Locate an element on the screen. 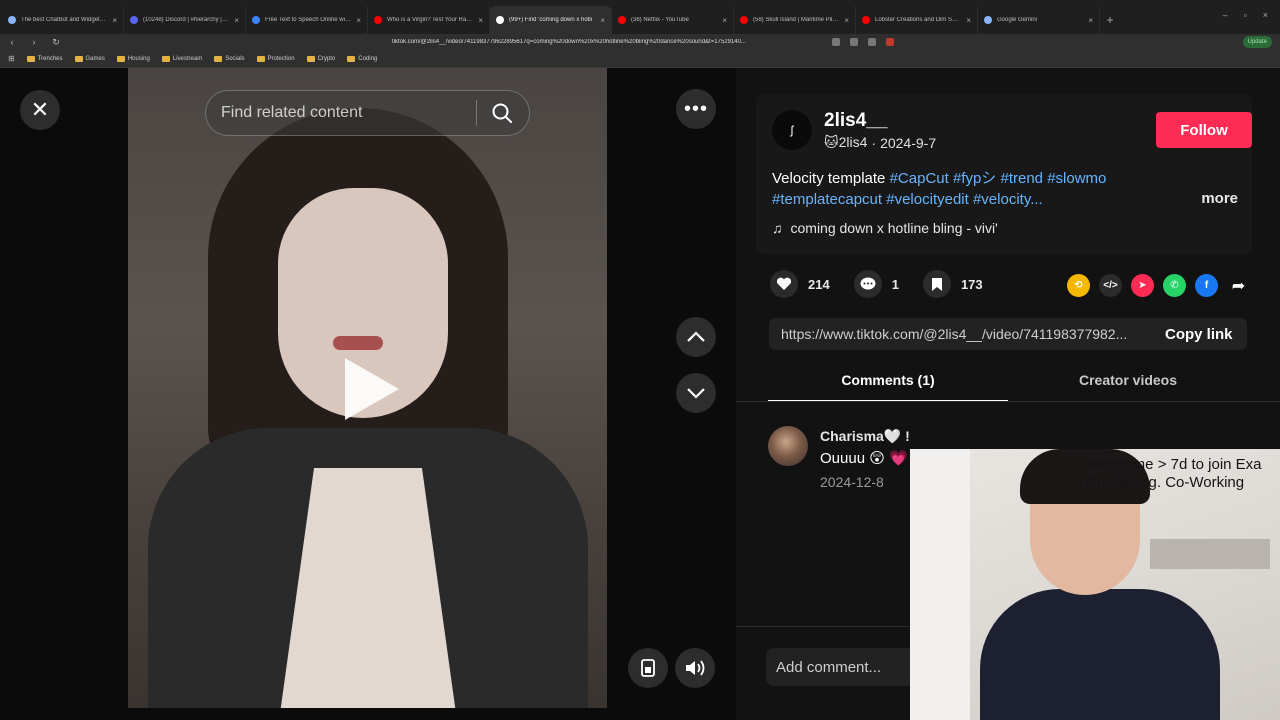 This screenshot has height=720, width=1280. bookmark-icon is located at coordinates (936, 284).